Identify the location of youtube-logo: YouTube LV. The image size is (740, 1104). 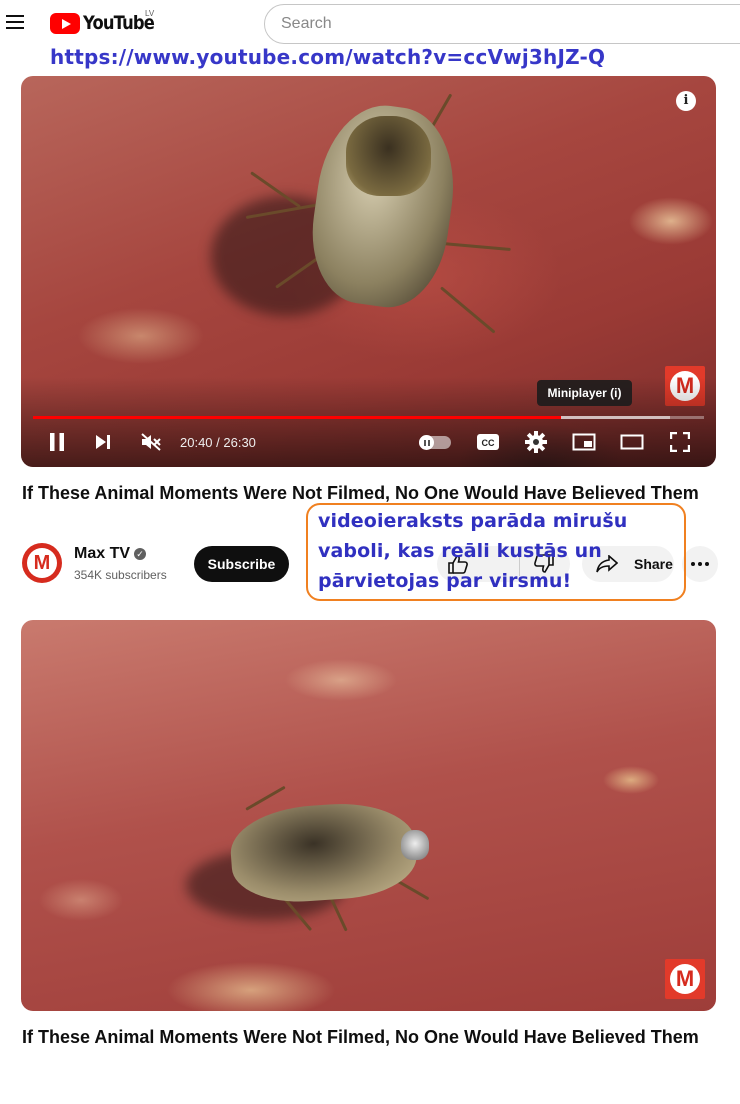
(107, 22).